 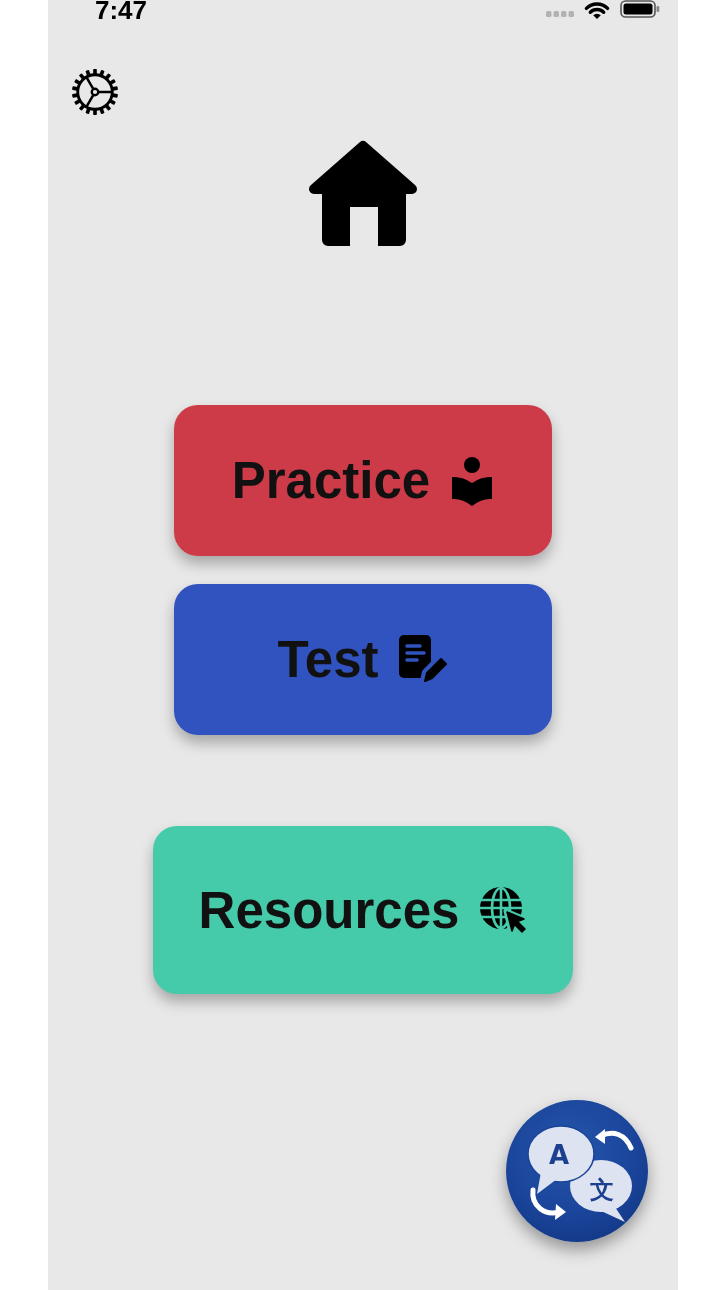 What do you see at coordinates (363, 480) in the screenshot?
I see `practice-button: Practice` at bounding box center [363, 480].